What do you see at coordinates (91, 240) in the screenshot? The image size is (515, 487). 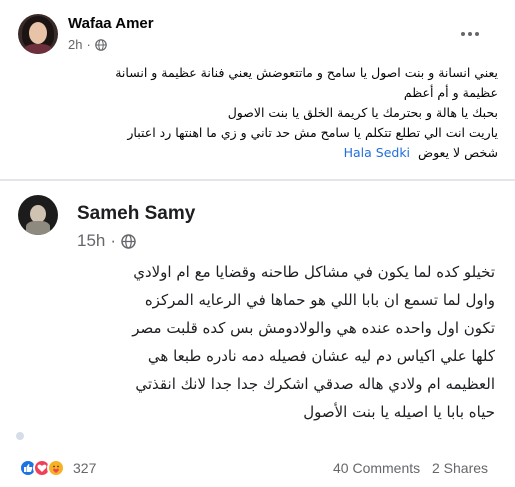 I see `shared-time: 15h` at bounding box center [91, 240].